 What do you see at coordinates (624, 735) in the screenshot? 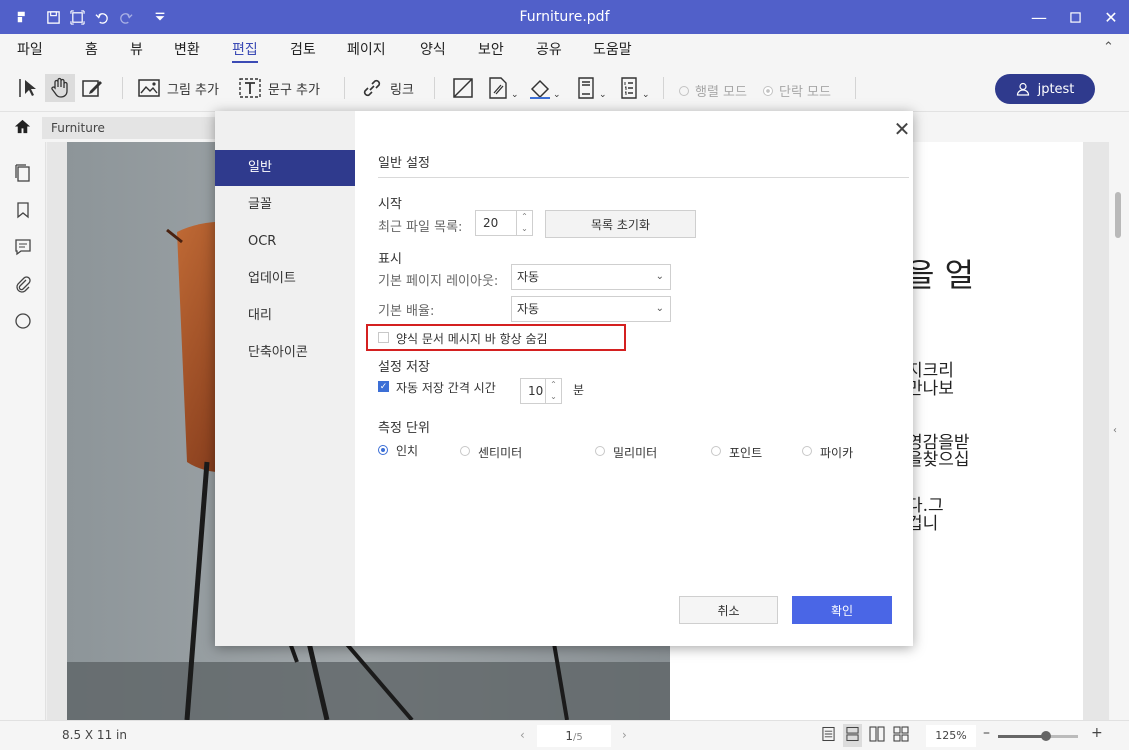
I see `next-page-icon: ›` at bounding box center [624, 735].